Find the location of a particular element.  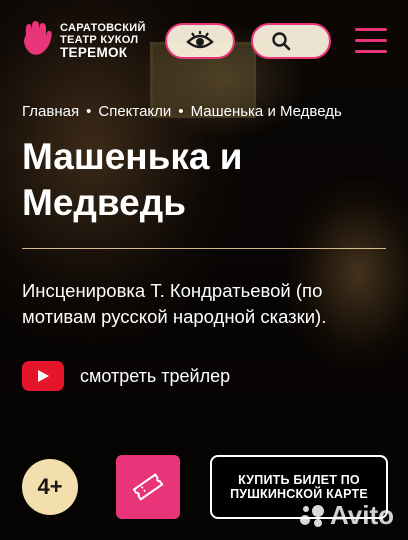

avito-logo-icon is located at coordinates (313, 516).